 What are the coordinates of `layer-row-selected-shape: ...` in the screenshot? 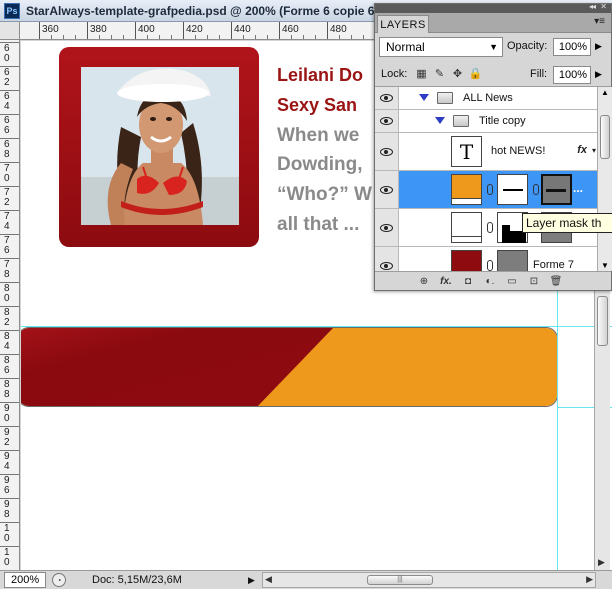 It's located at (486, 190).